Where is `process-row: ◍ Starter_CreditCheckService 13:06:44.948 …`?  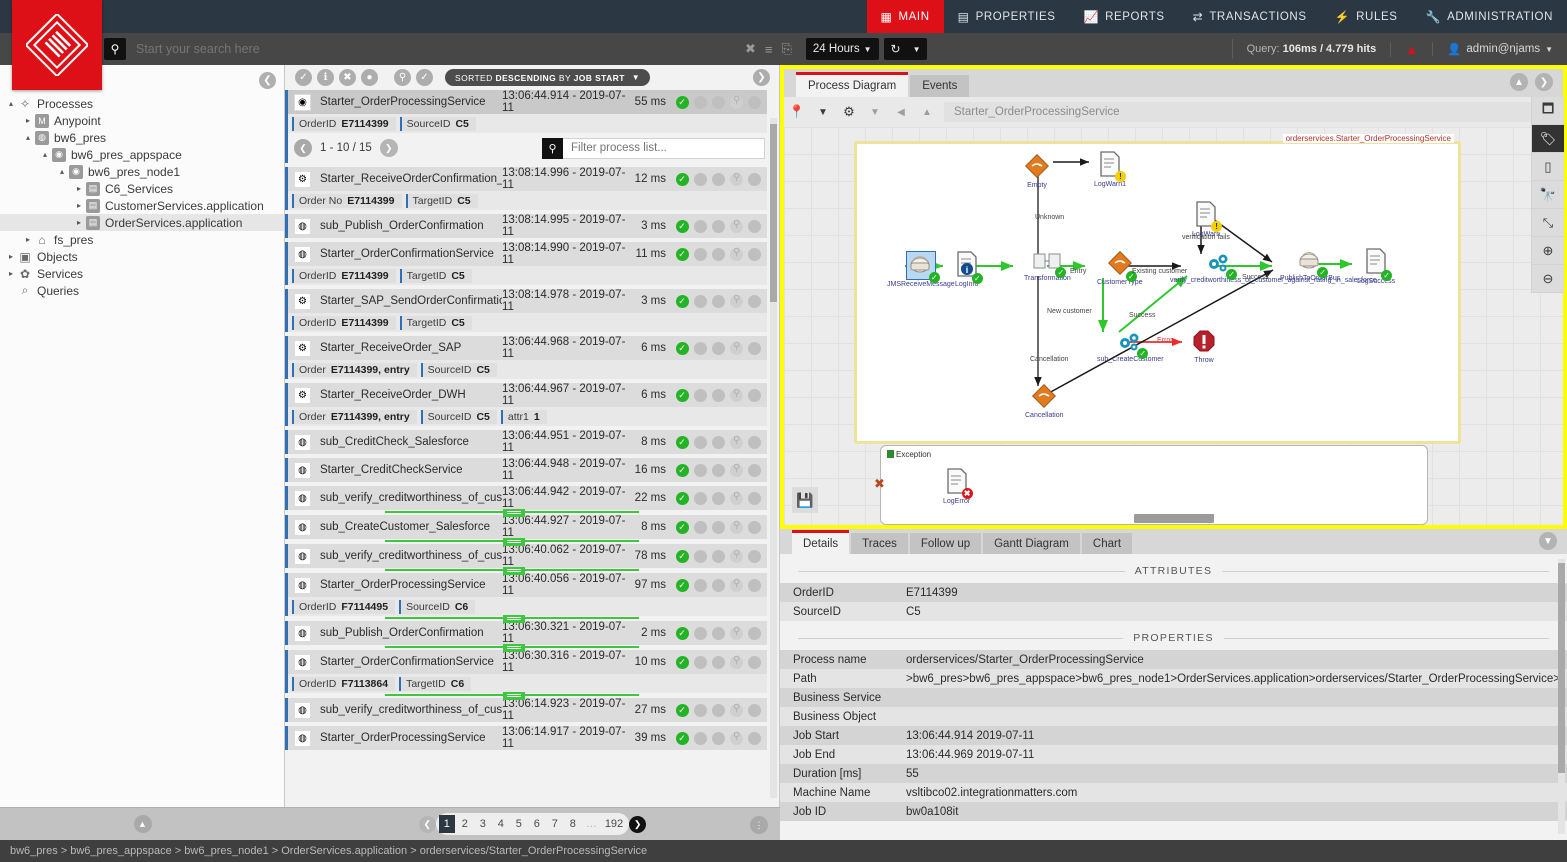
process-row: ◍ Starter_CreditCheckService 13:06:44.948 … is located at coordinates (526, 470).